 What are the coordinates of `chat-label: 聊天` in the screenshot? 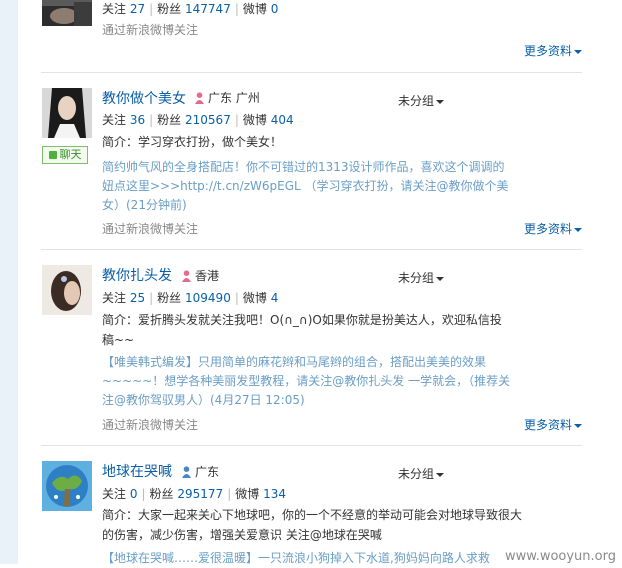 It's located at (70, 154).